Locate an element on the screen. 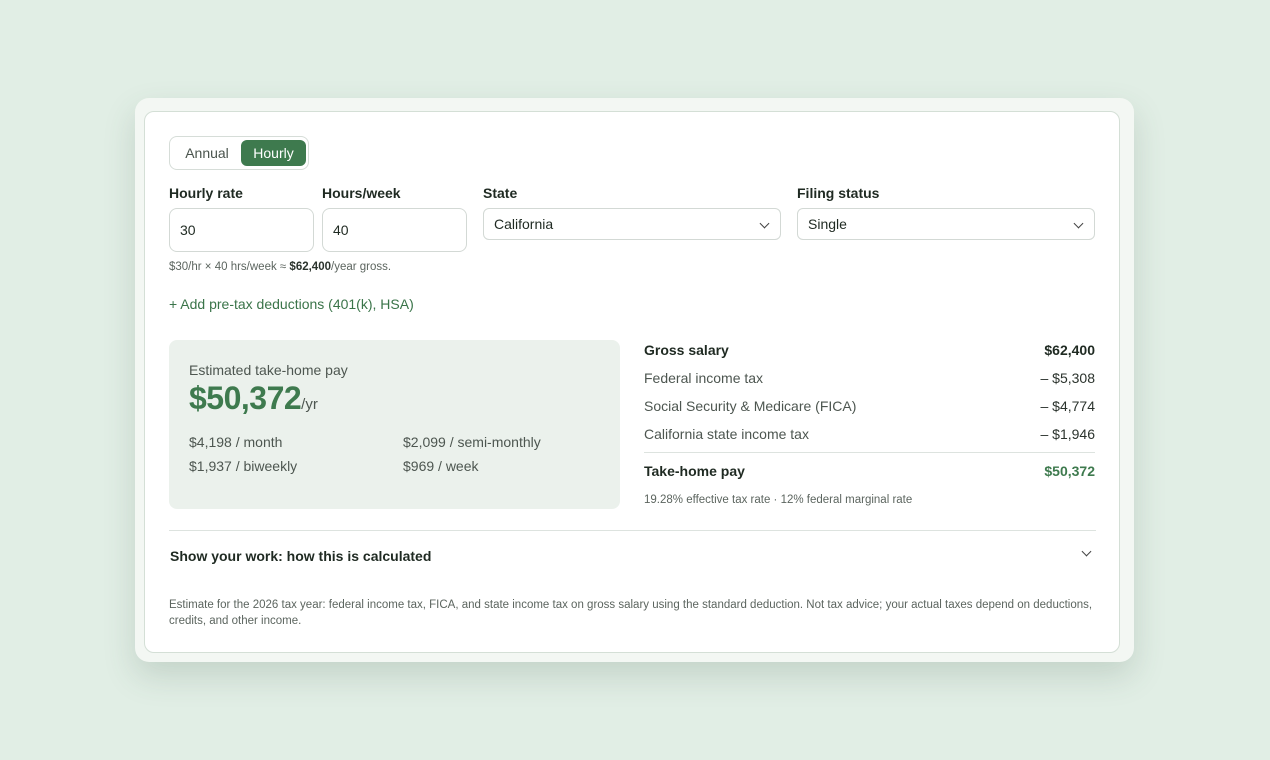  show-work-label: Show your work: how this is calculated is located at coordinates (301, 556).